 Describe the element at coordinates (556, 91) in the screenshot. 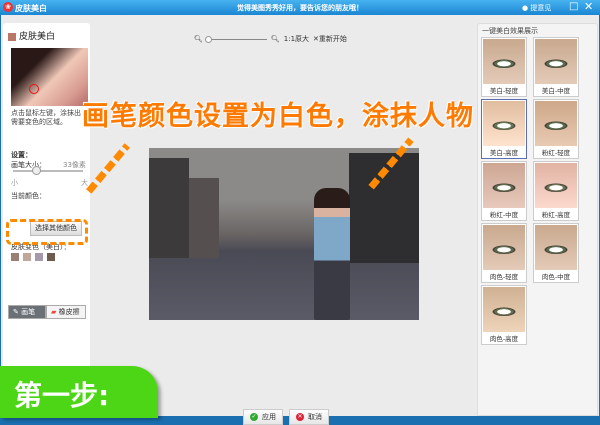

I see `preset-caption: 美白-中度` at that location.